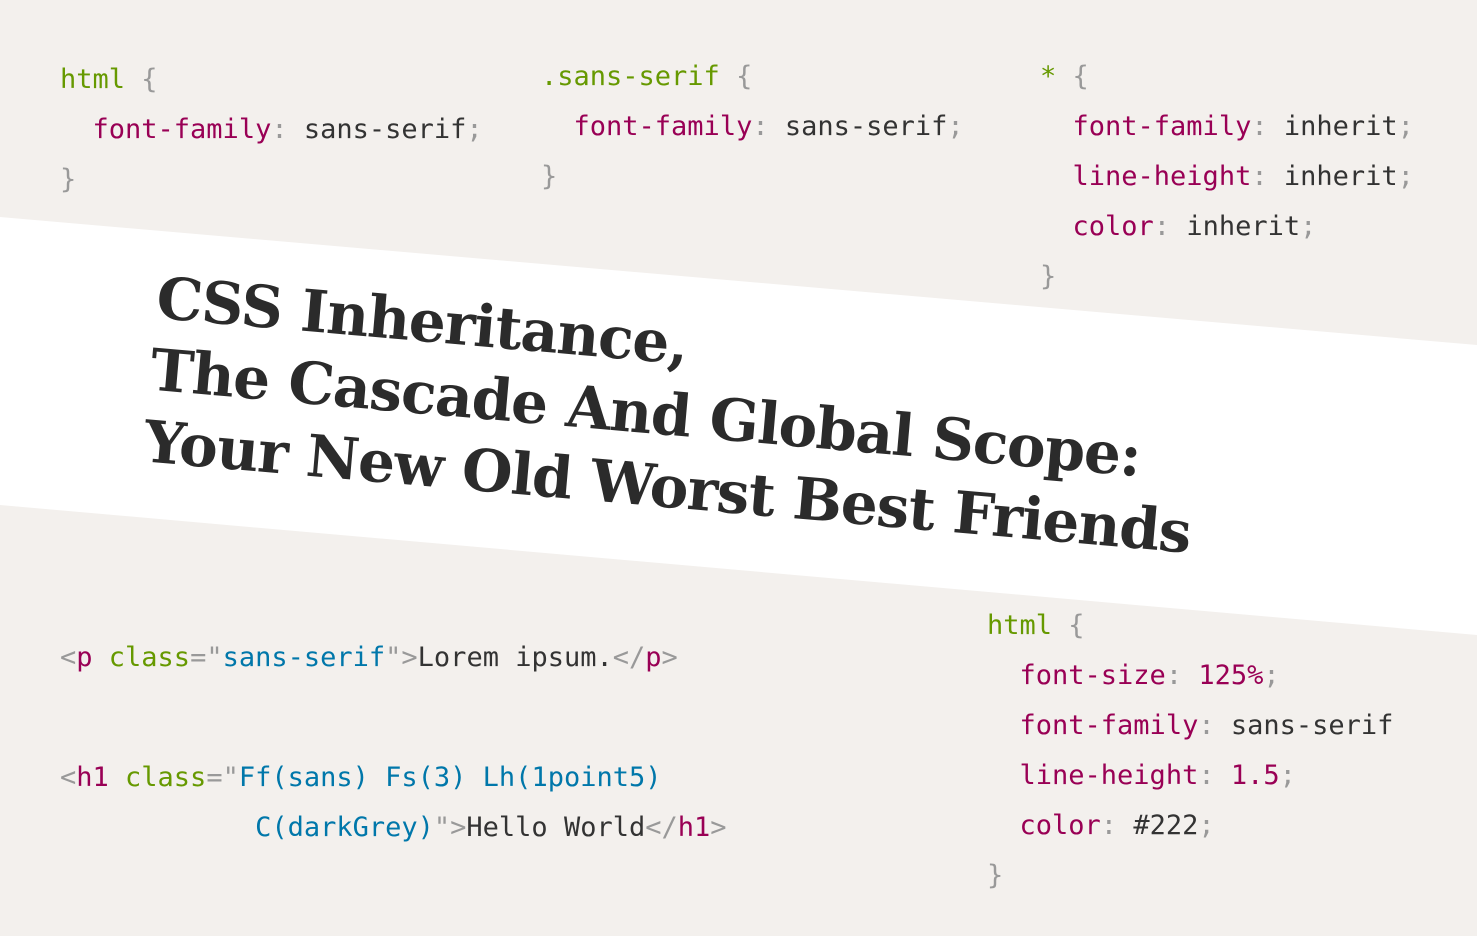 This screenshot has height=936, width=1477. Describe the element at coordinates (556, 827) in the screenshot. I see `element-text: Hello World` at that location.